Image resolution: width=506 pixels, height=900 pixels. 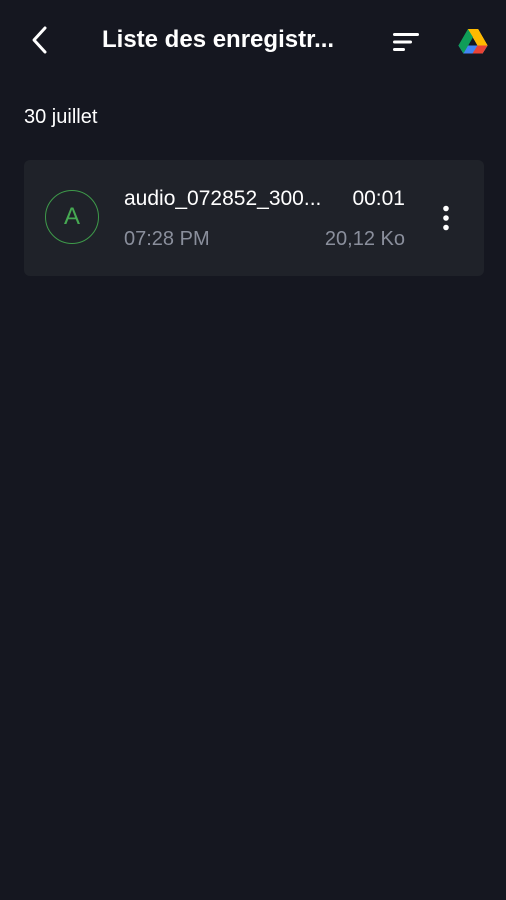 I want to click on sort-button, so click(x=406, y=42).